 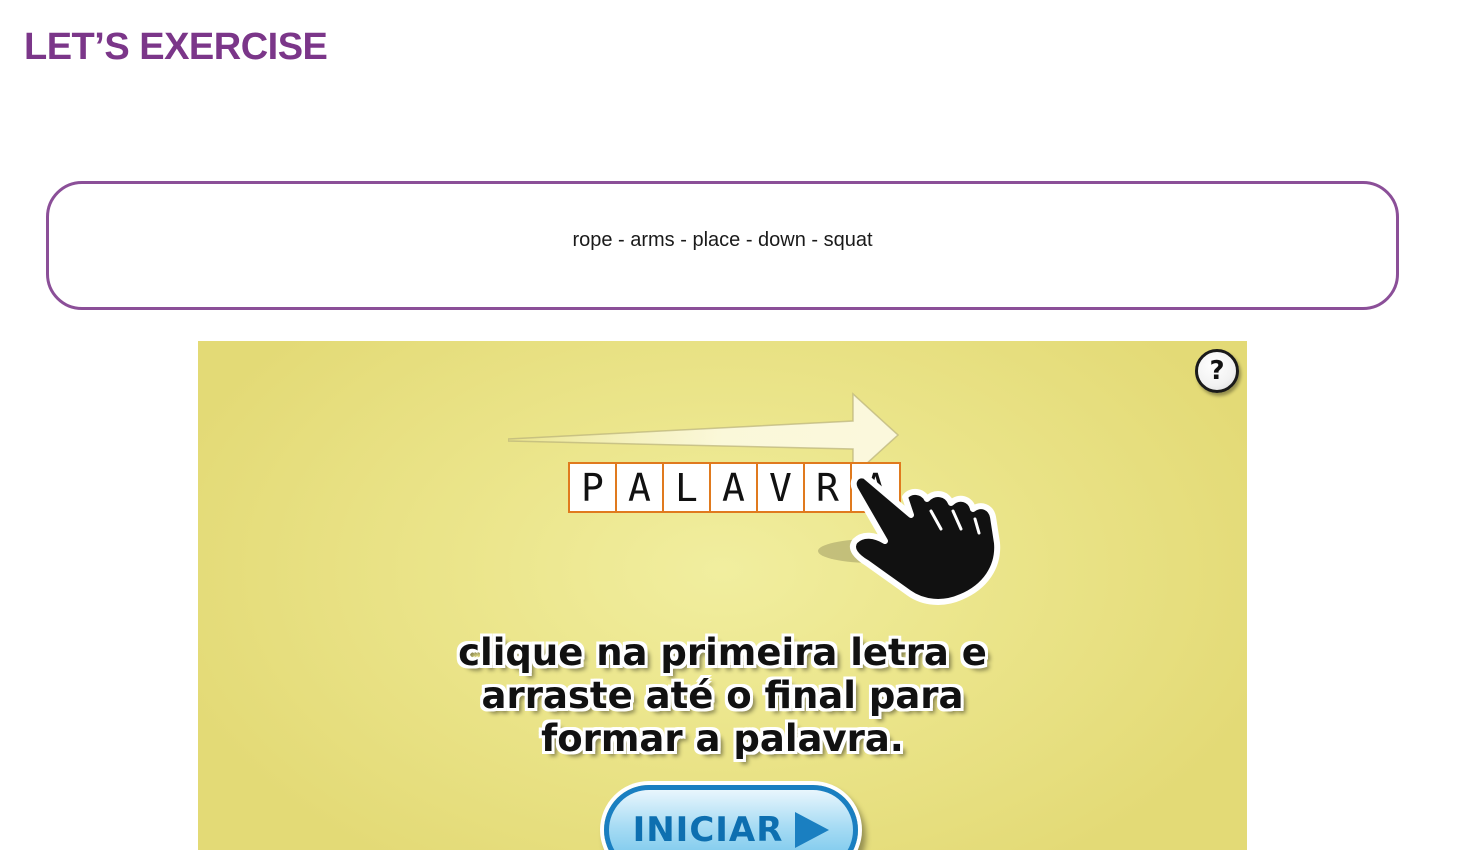 I want to click on instruction-line: clique na primeira letra e, so click(x=722, y=652).